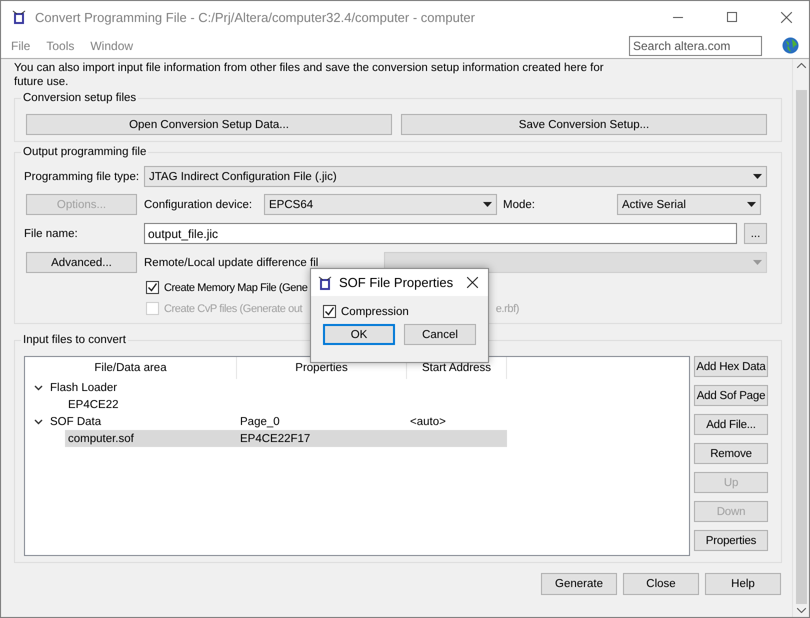 The width and height of the screenshot is (810, 618). I want to click on menu-item: Window, so click(112, 45).